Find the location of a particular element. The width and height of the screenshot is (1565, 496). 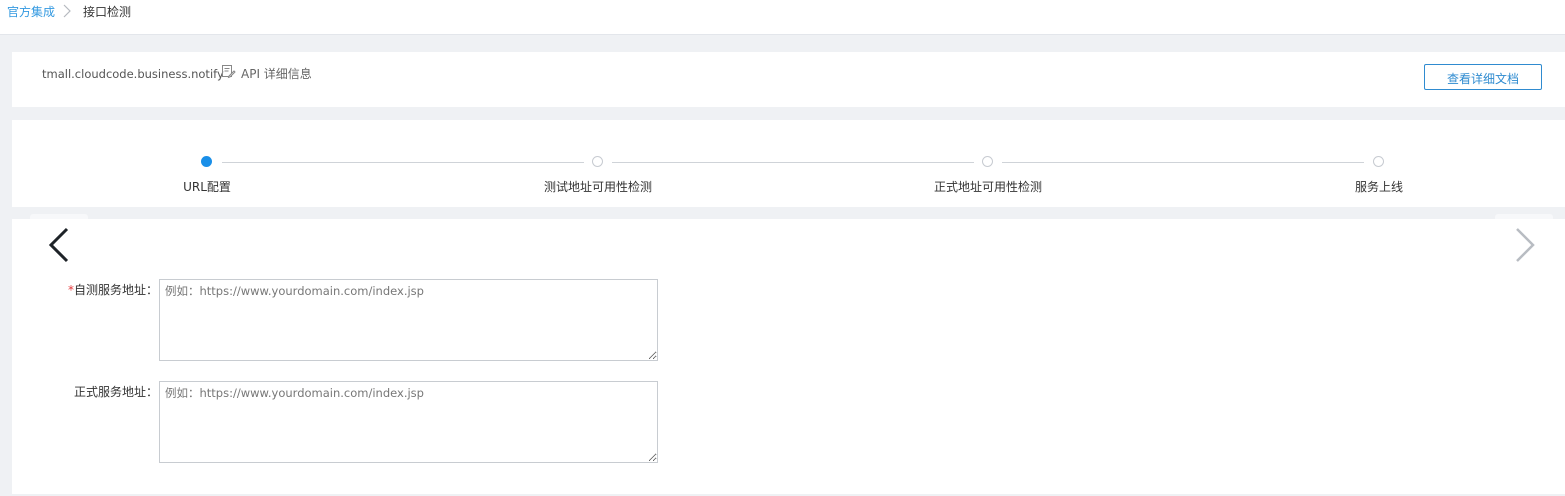

api-detail-link: API 详细信息 is located at coordinates (266, 73).